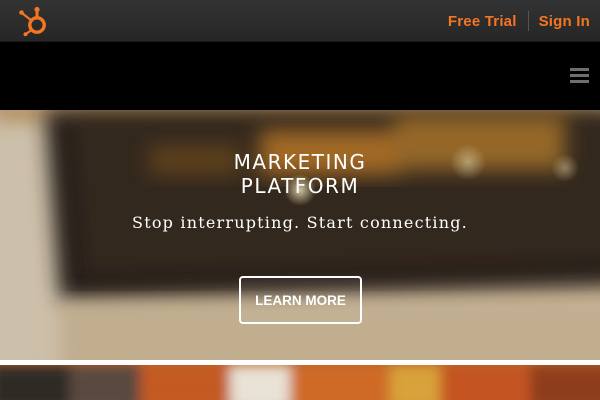  I want to click on next-section-image, so click(300, 382).